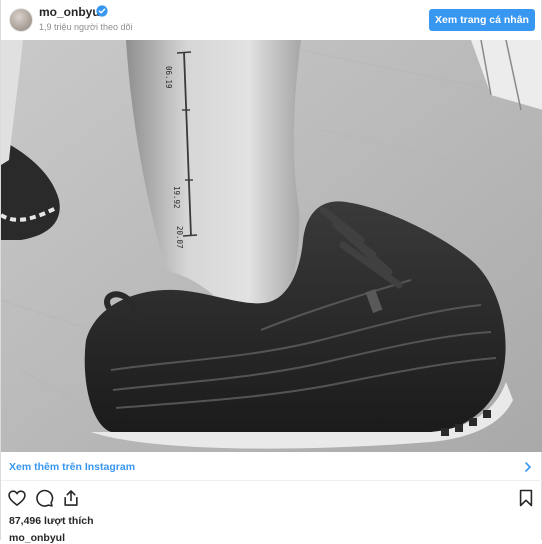  What do you see at coordinates (44, 498) in the screenshot?
I see `comment-icon` at bounding box center [44, 498].